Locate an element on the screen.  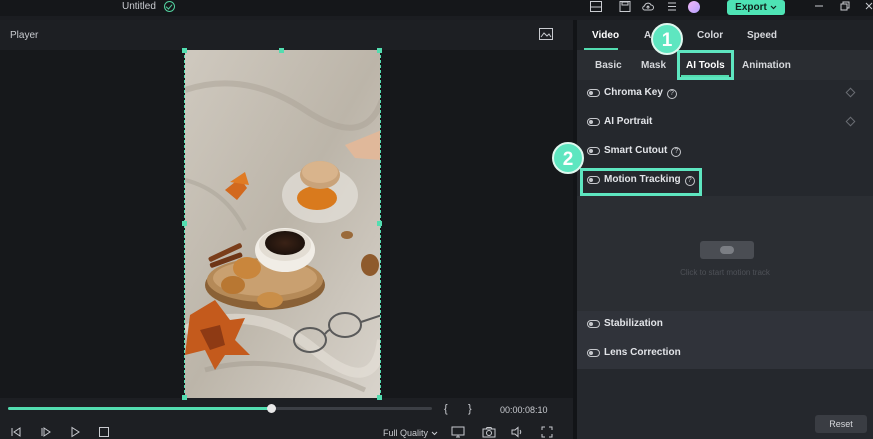
fullscreen-icon is located at coordinates (547, 432).